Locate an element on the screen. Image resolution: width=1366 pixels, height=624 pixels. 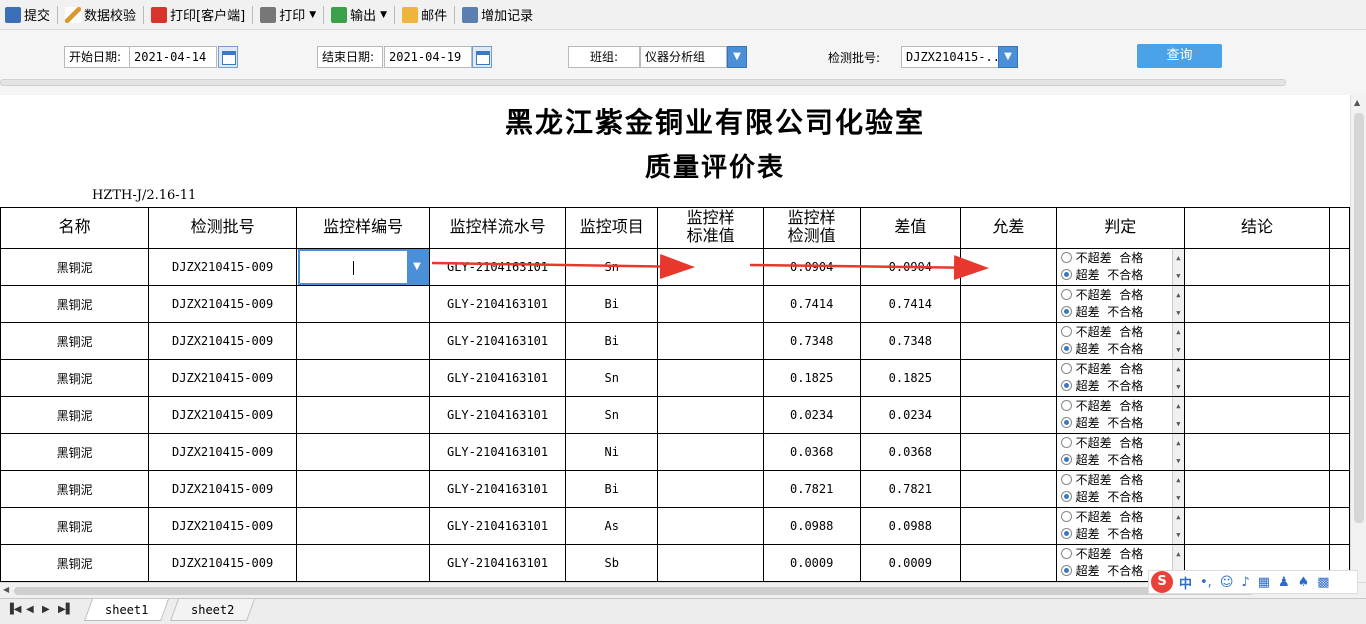
add-record-icon is located at coordinates (470, 14).